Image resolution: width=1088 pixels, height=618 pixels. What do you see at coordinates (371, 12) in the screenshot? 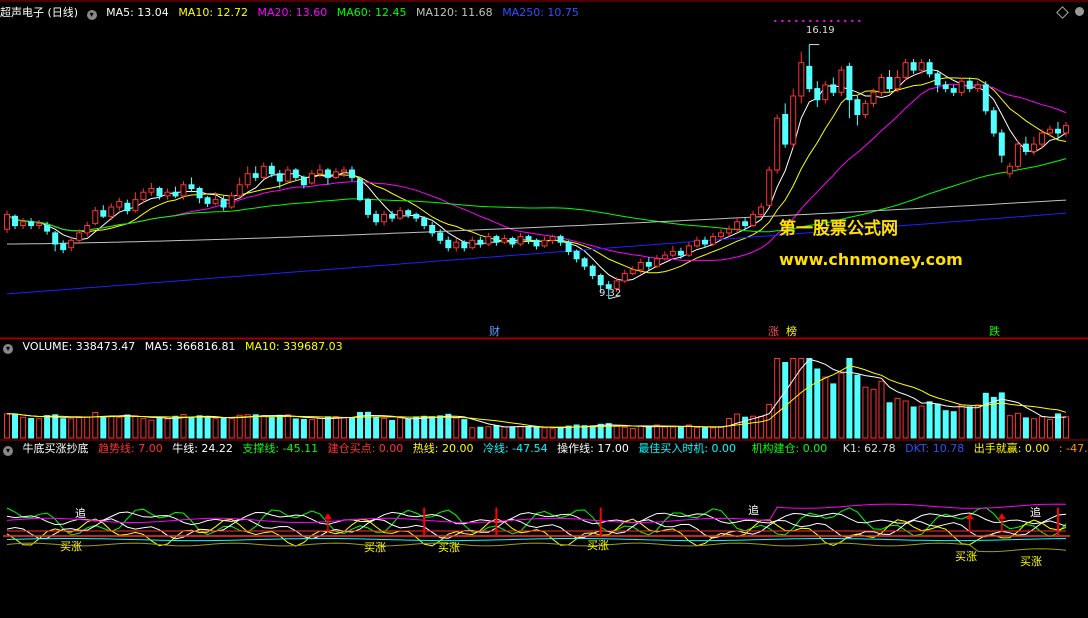
I see `ma60-value: MA60: 12.45` at bounding box center [371, 12].